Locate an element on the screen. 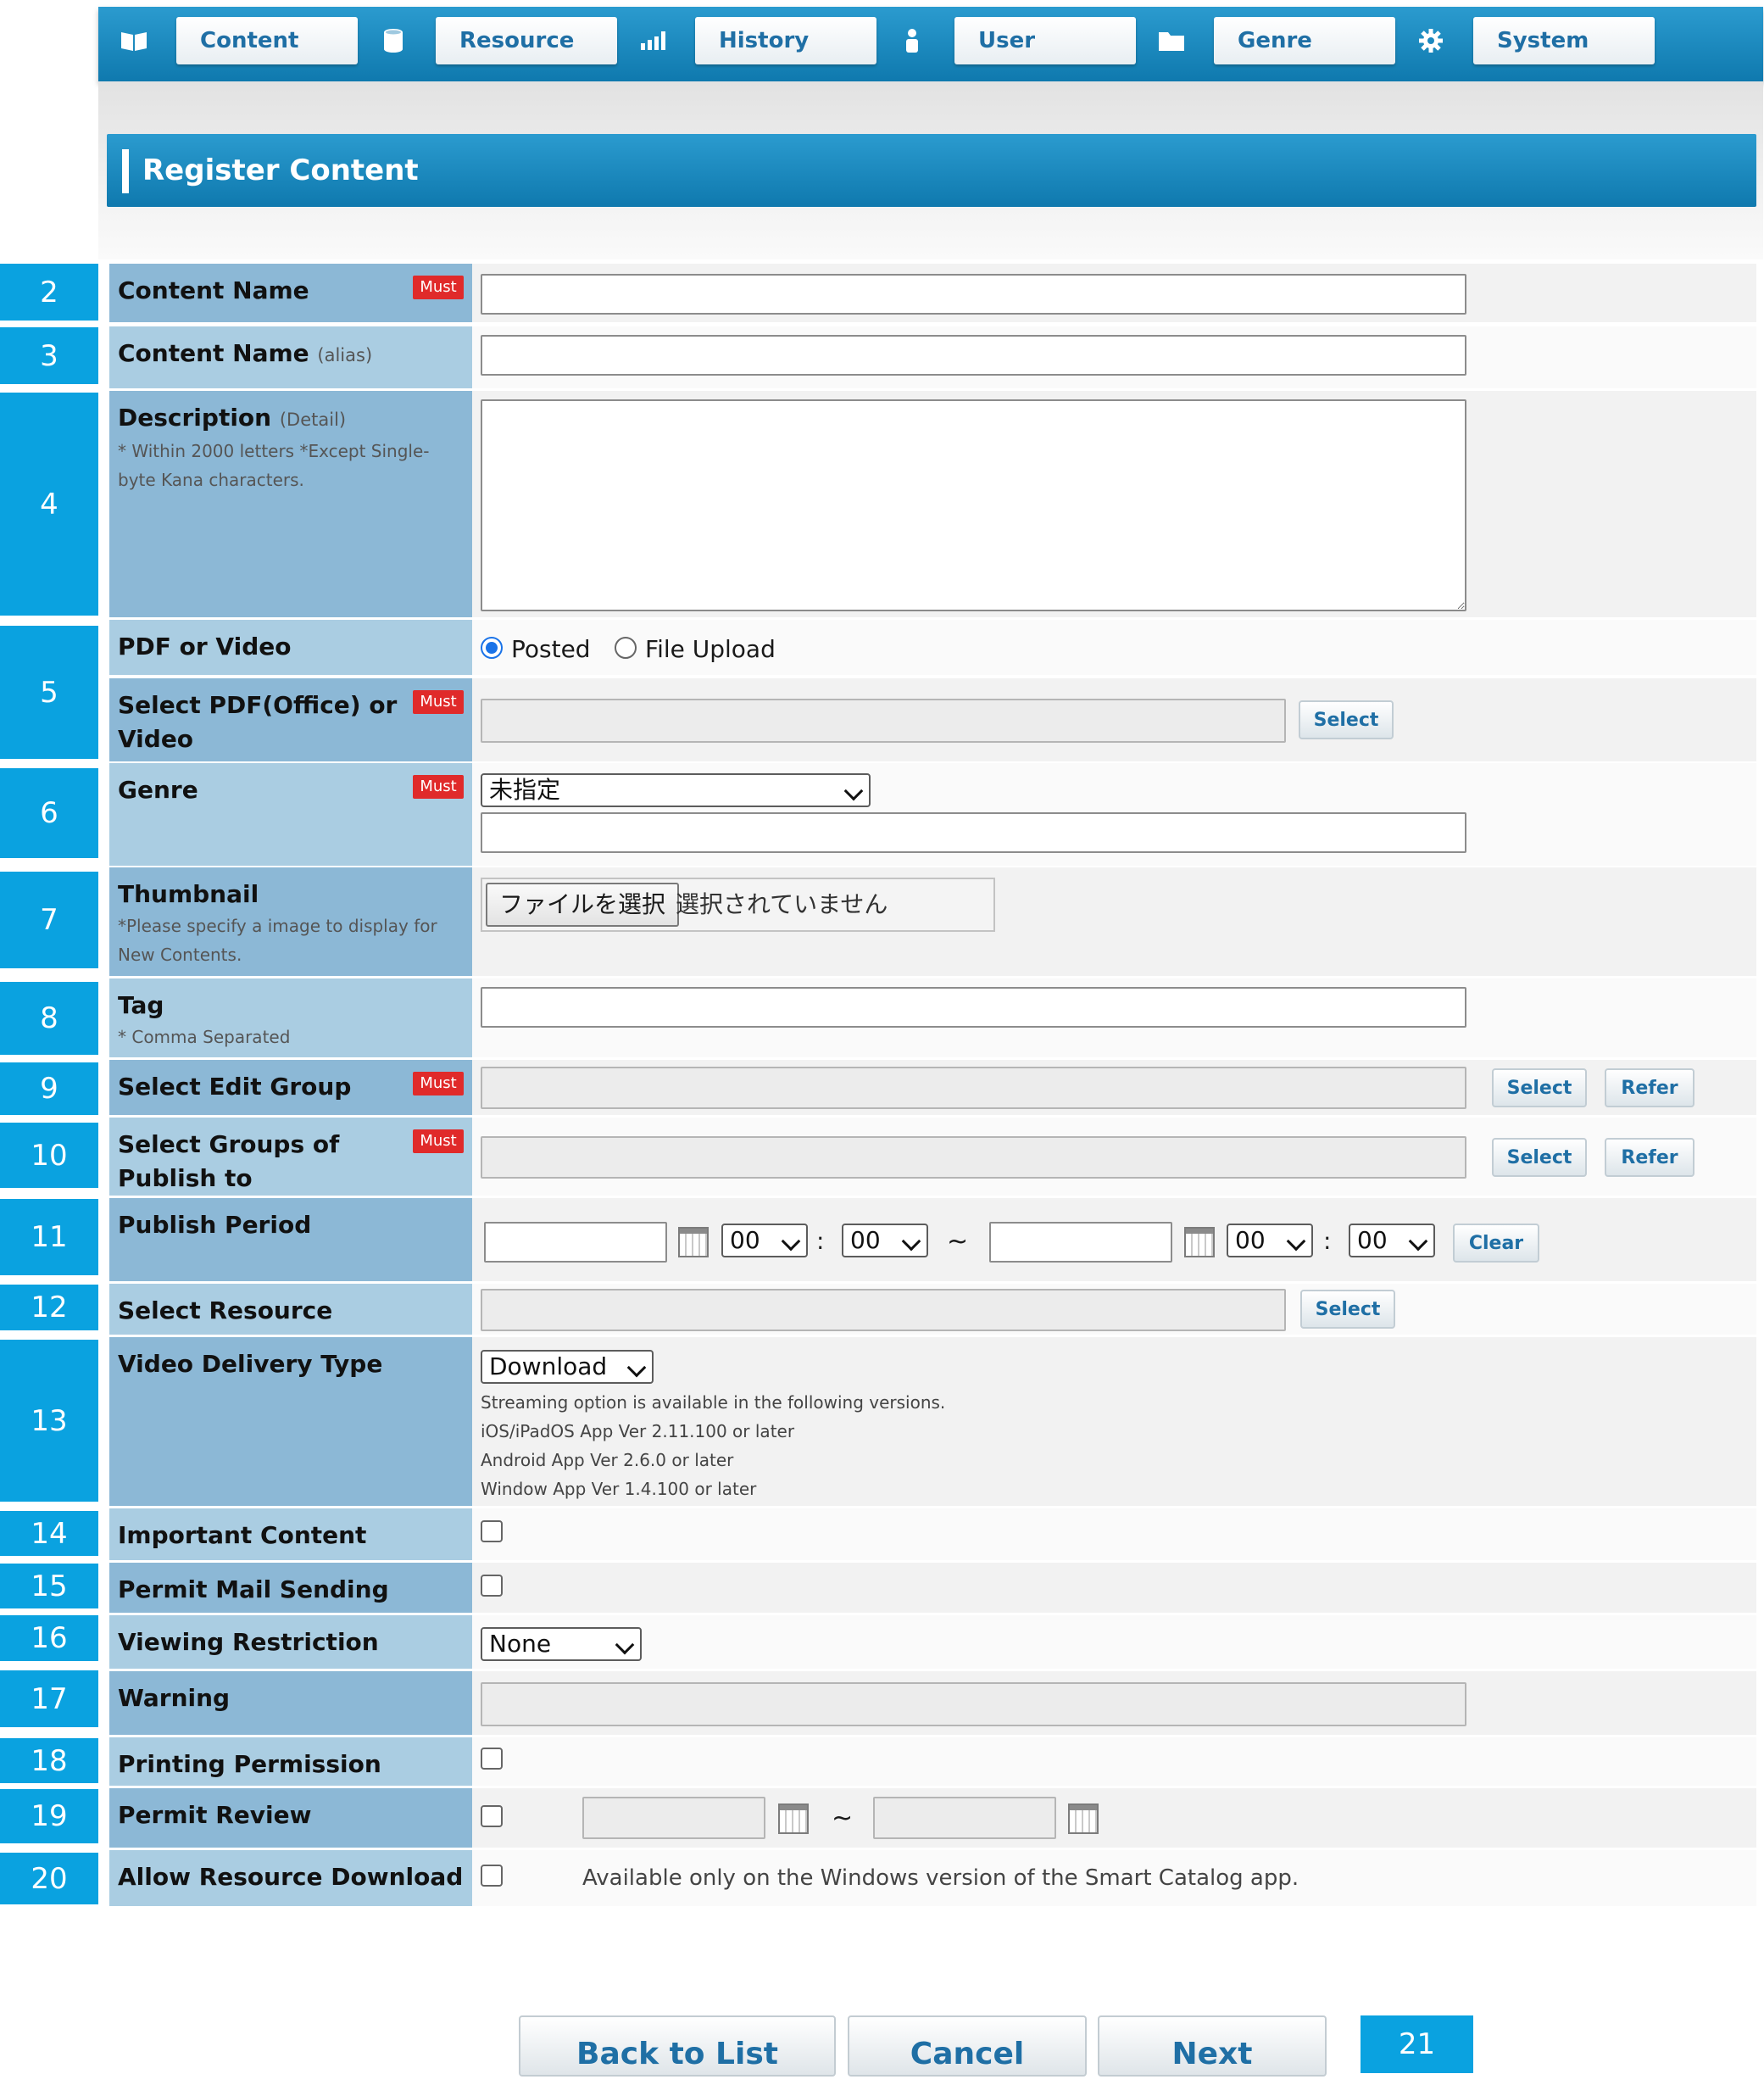  publish-groups-input is located at coordinates (973, 1157).